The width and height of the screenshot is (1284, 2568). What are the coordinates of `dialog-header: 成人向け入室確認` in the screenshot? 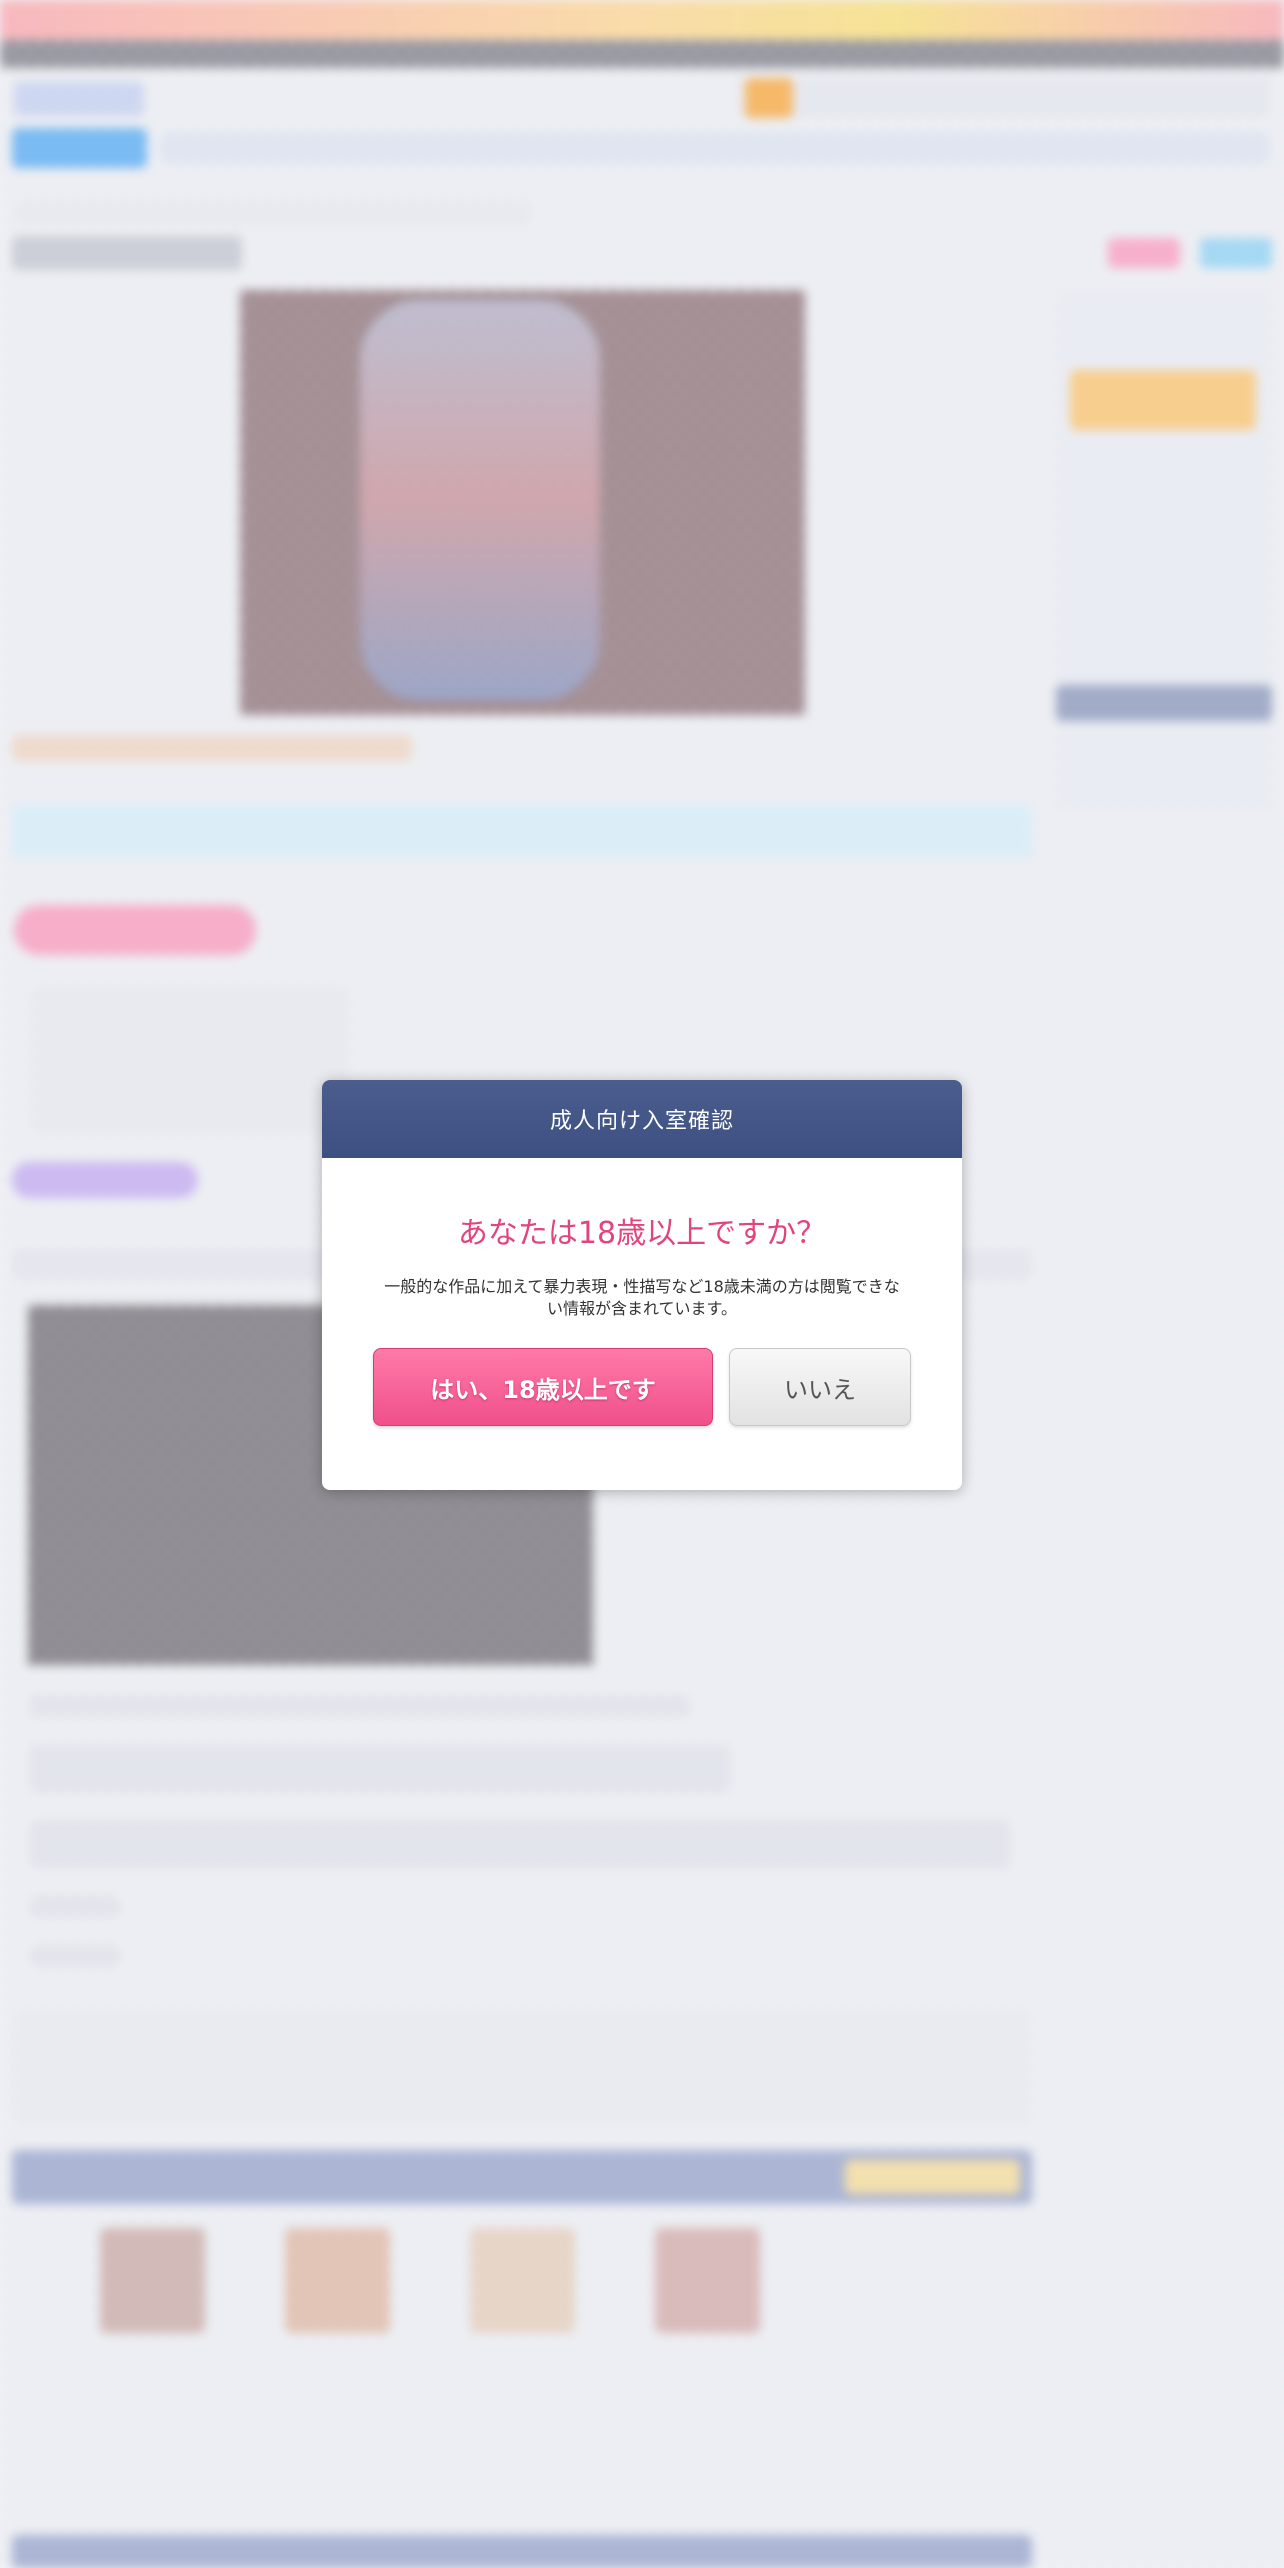 It's located at (642, 1119).